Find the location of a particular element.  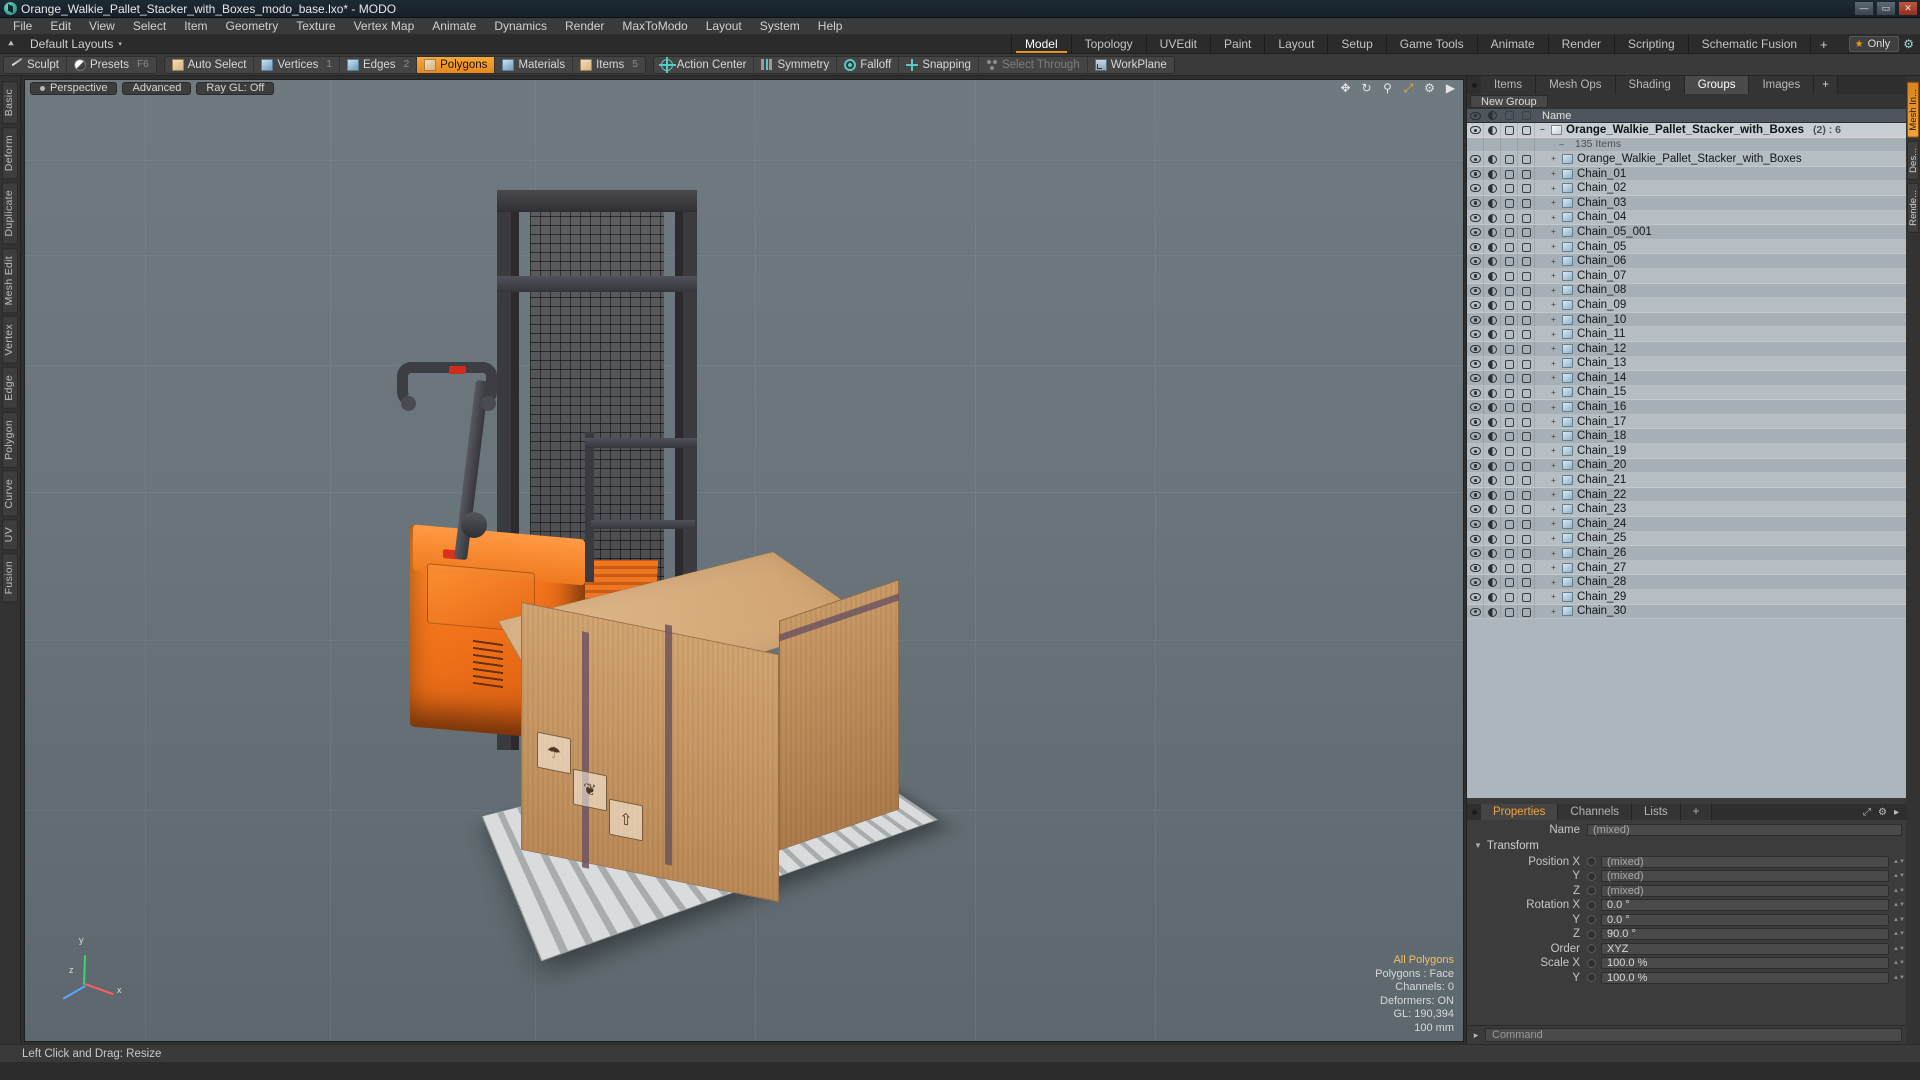

presets-button: Presets F6 is located at coordinates (111, 65).